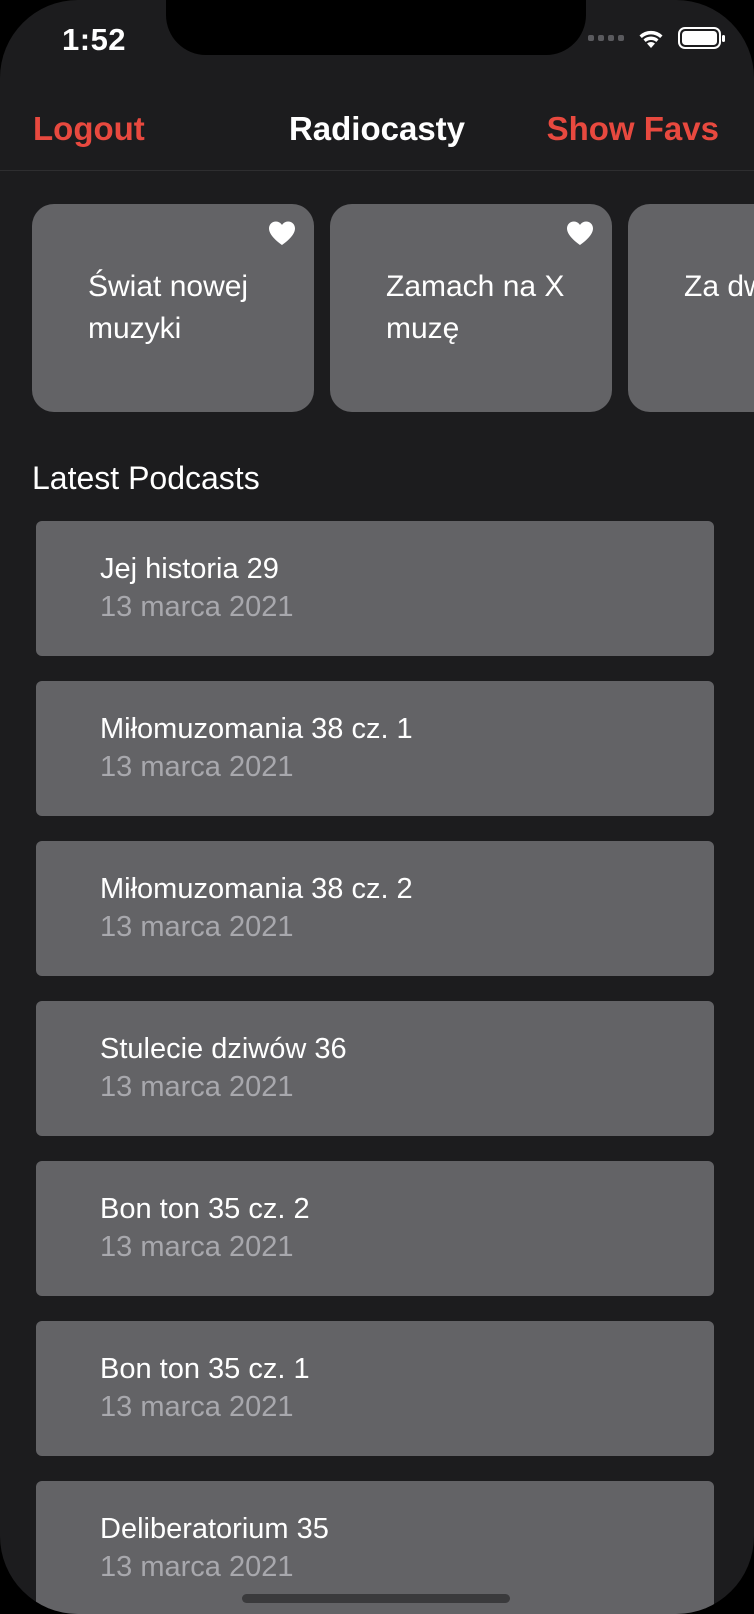 The image size is (754, 1614). I want to click on podcast-title: Miłomuzomania 38 cz. 1, so click(256, 729).